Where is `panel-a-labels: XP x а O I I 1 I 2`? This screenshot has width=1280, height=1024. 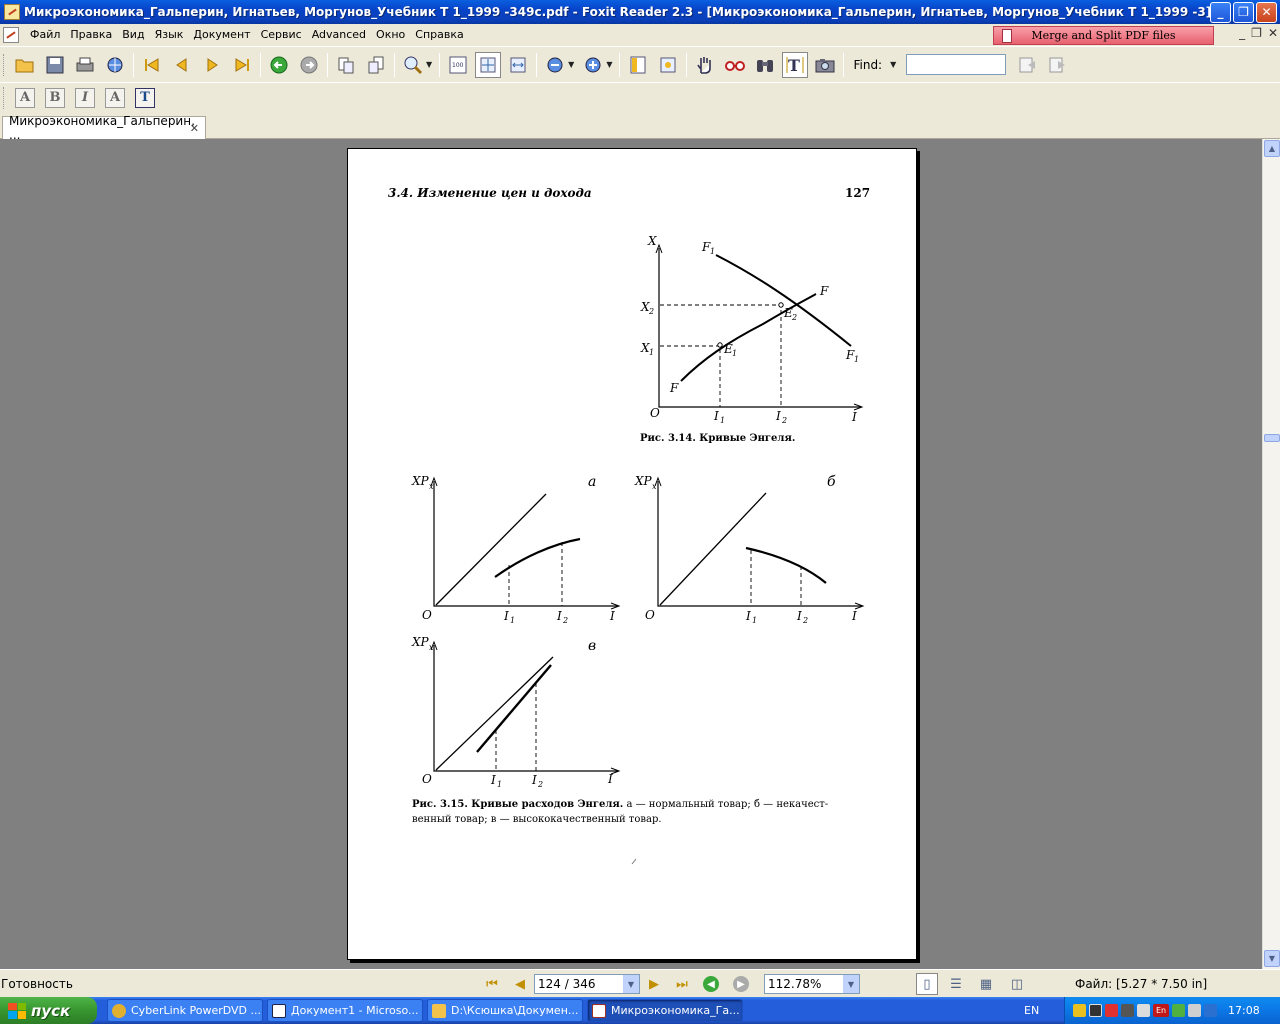
panel-a-labels: XP x а O I I 1 I 2 is located at coordinates (513, 549).